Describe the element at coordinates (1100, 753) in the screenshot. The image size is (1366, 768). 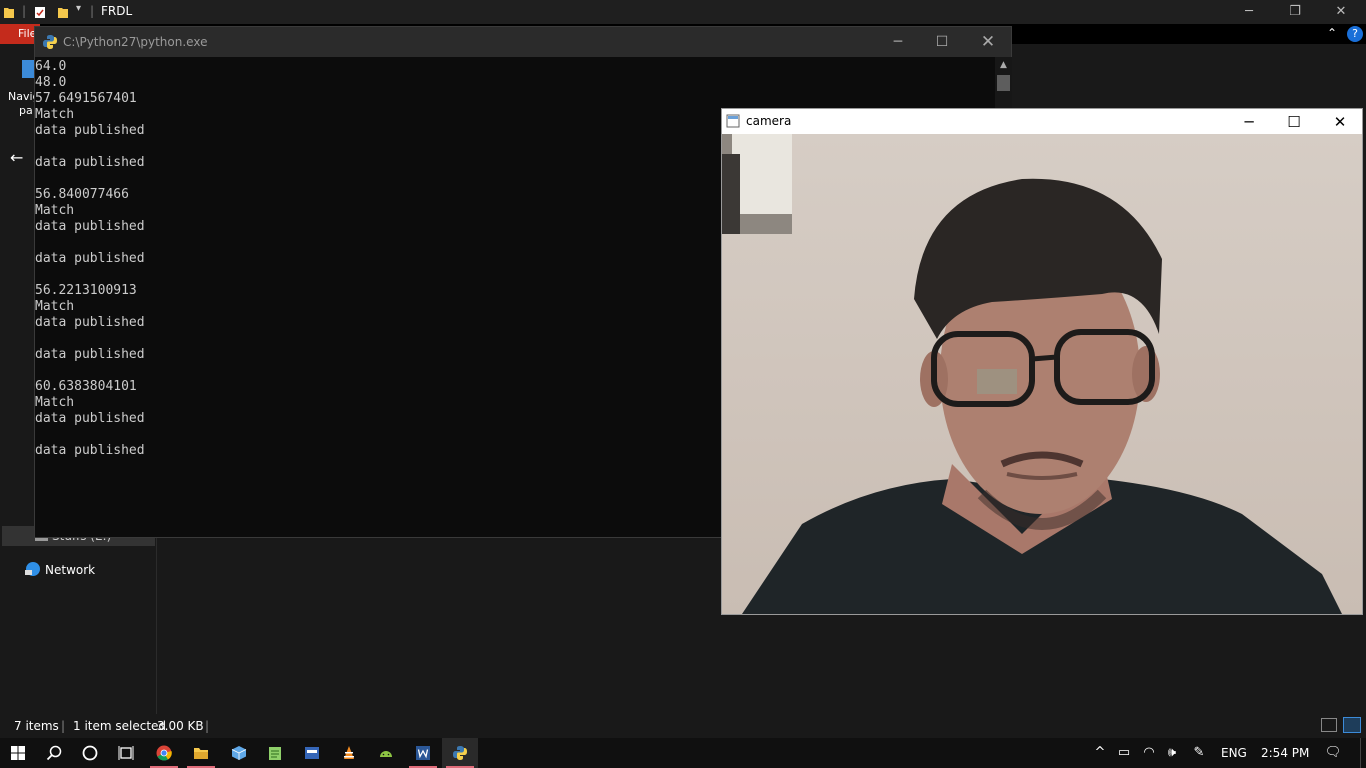
I see `show-hidden-icons-chevron-icon: ^` at that location.